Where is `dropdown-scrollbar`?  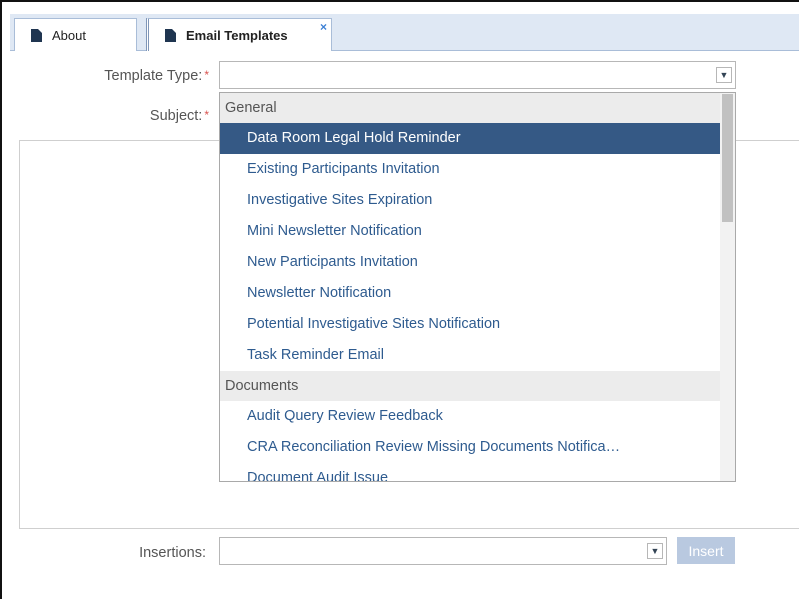 dropdown-scrollbar is located at coordinates (727, 287).